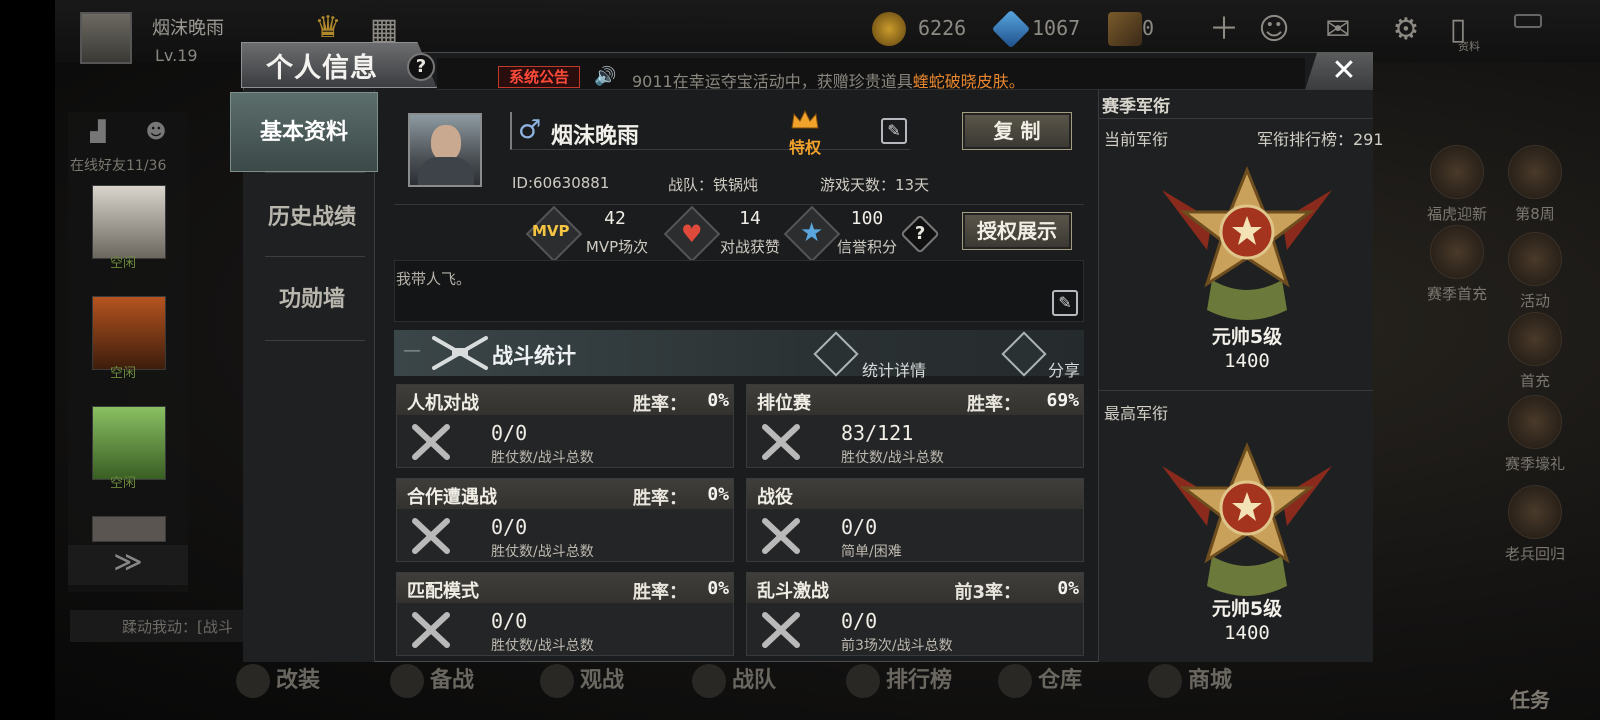 This screenshot has height=720, width=1600. What do you see at coordinates (176, 55) in the screenshot?
I see `player-level: Lv.19` at bounding box center [176, 55].